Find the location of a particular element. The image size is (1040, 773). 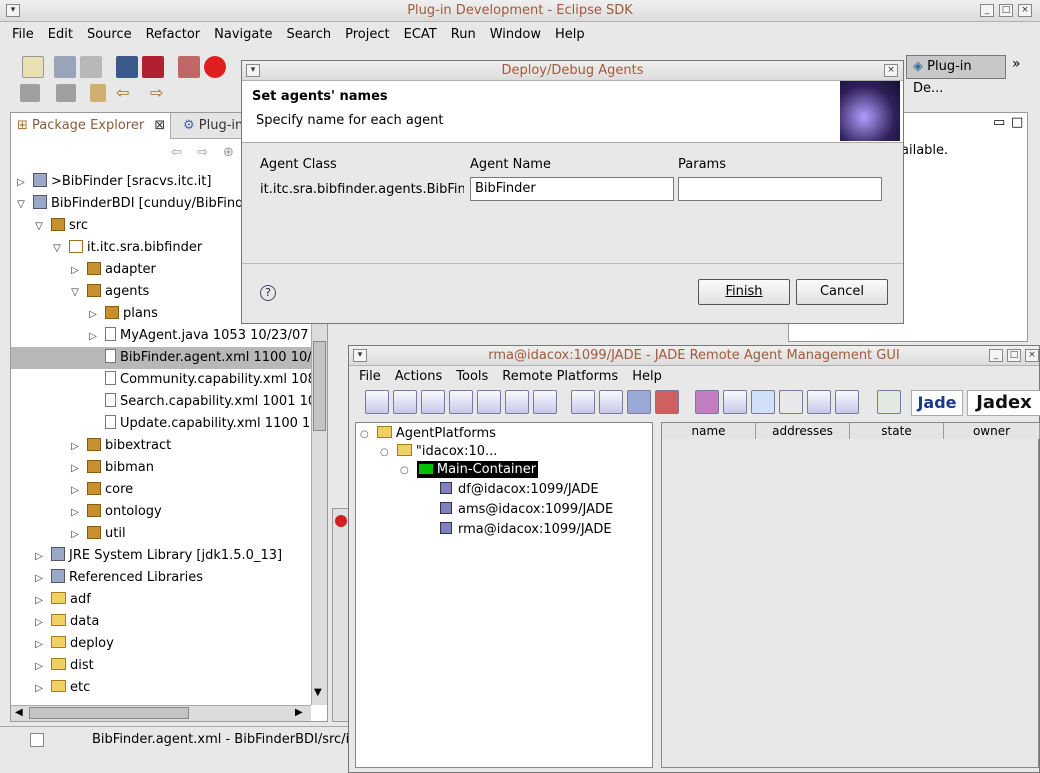

clone-agent-icon is located at coordinates (545, 402).